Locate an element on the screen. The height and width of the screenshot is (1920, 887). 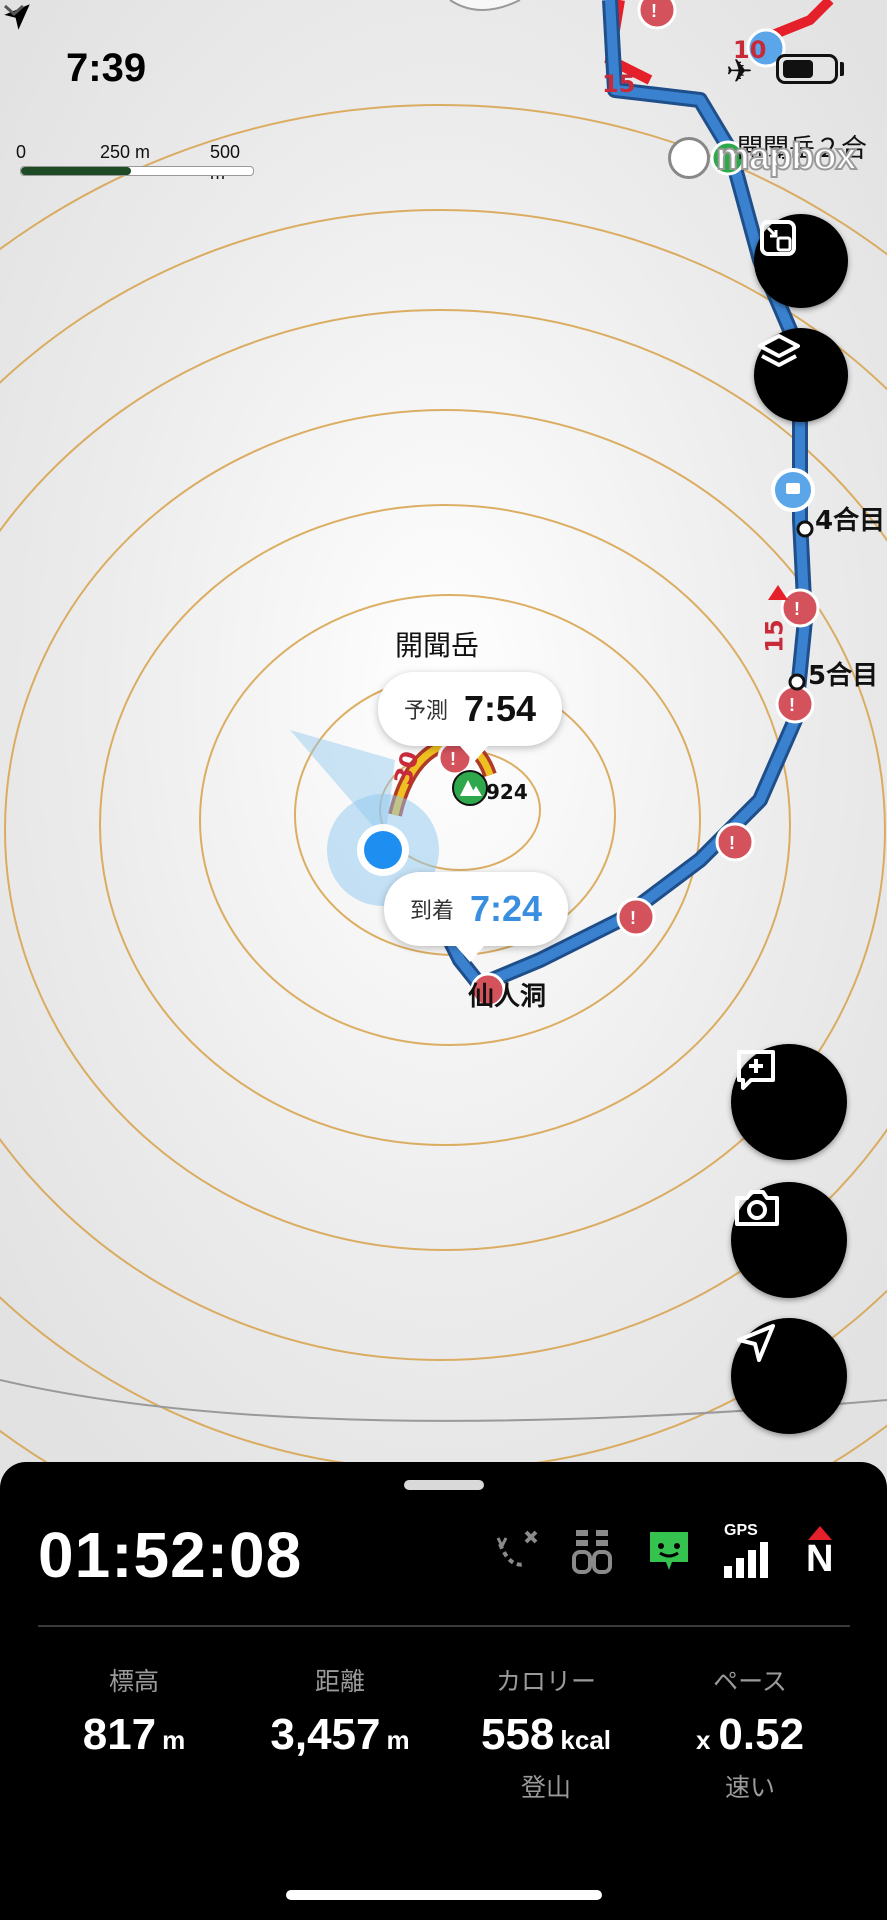
route-off-icon is located at coordinates (517, 1551).